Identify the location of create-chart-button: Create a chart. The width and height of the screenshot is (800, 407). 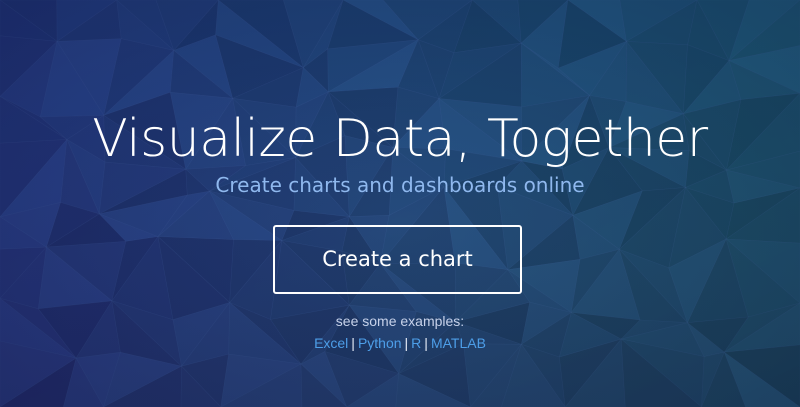
(397, 259).